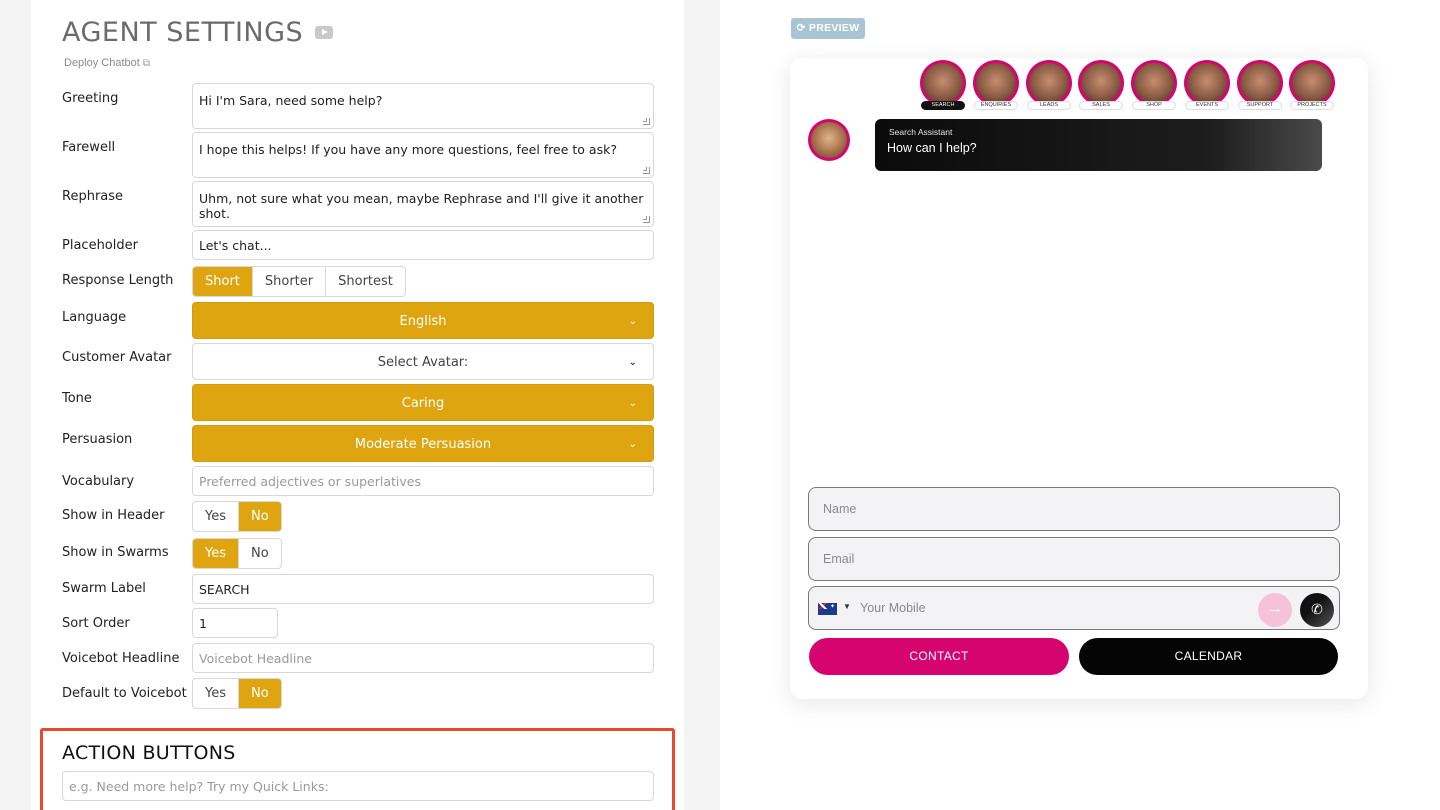 Image resolution: width=1440 pixels, height=810 pixels. I want to click on agent-avatar-label: SALES, so click(1101, 105).